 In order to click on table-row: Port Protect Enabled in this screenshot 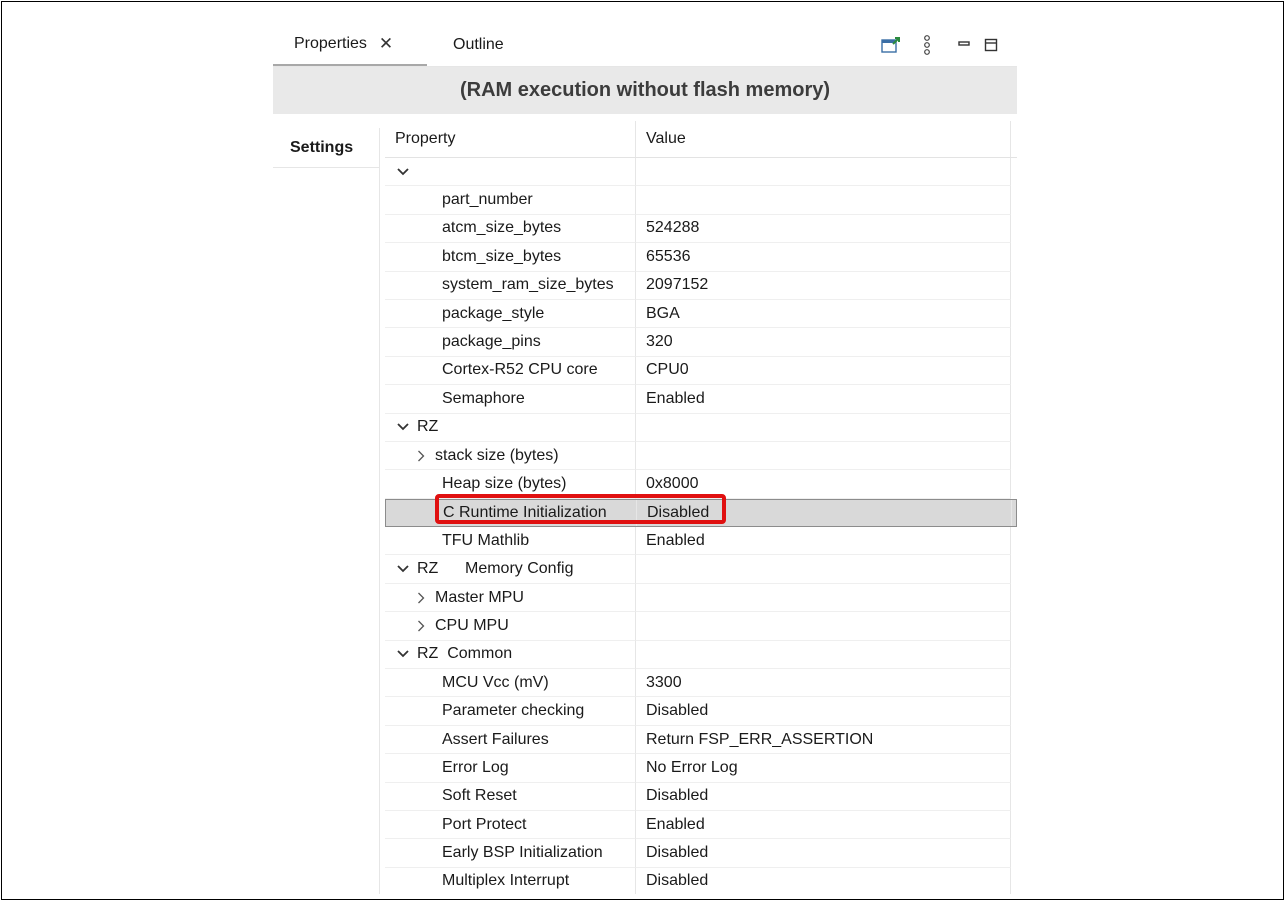, I will do `click(701, 825)`.